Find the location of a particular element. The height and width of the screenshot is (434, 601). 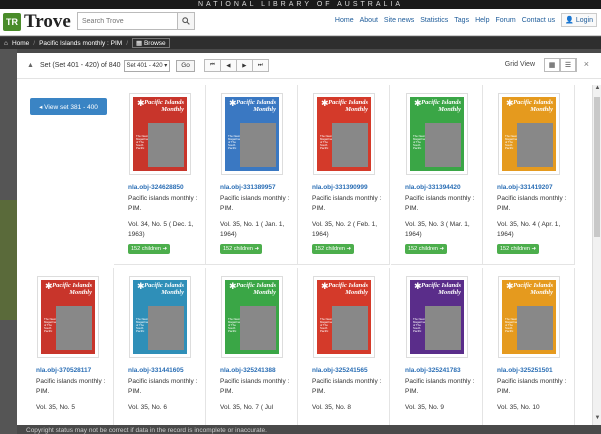

nav-site-news: Site news is located at coordinates (399, 20).